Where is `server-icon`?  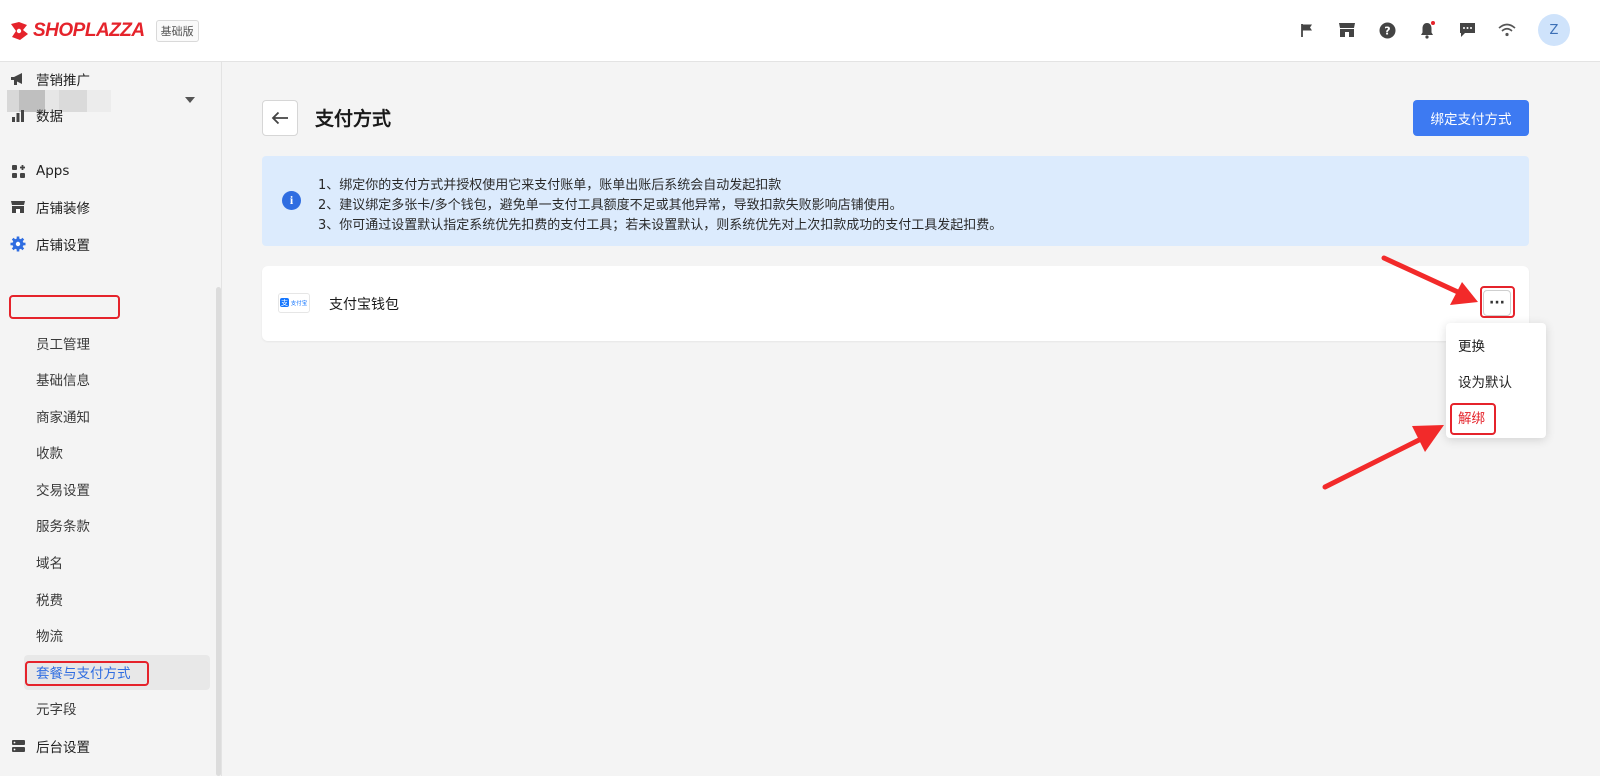 server-icon is located at coordinates (18, 746).